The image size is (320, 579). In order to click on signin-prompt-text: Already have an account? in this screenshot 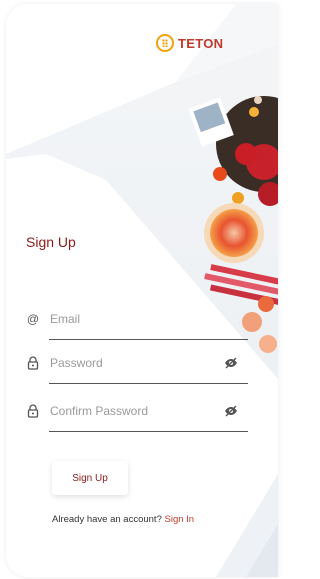, I will do `click(108, 519)`.